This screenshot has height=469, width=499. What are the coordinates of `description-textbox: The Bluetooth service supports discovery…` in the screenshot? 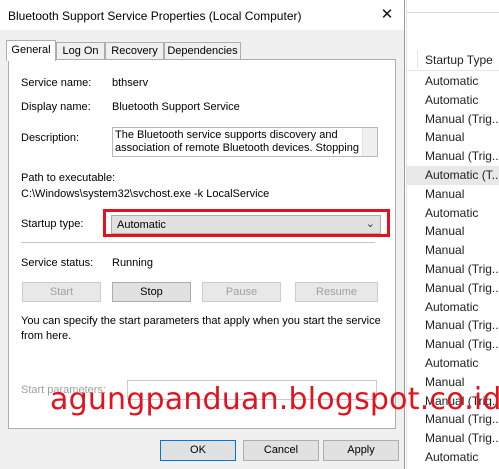 It's located at (245, 142).